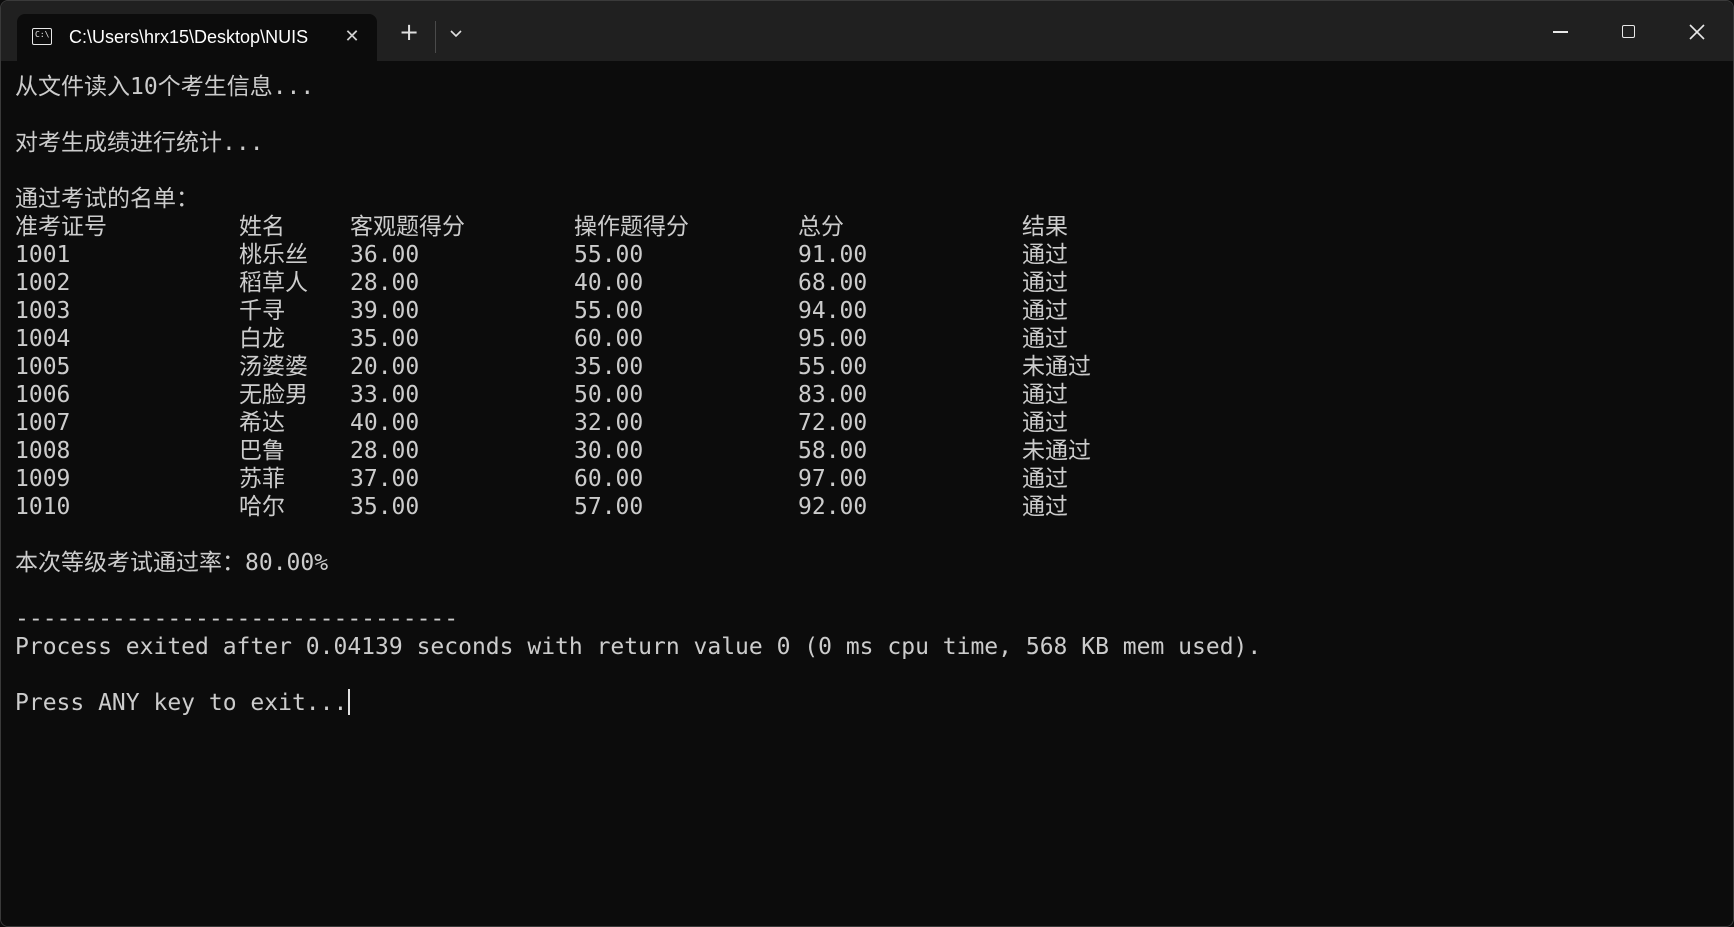  What do you see at coordinates (833, 339) in the screenshot?
I see `cell-total: 95.00` at bounding box center [833, 339].